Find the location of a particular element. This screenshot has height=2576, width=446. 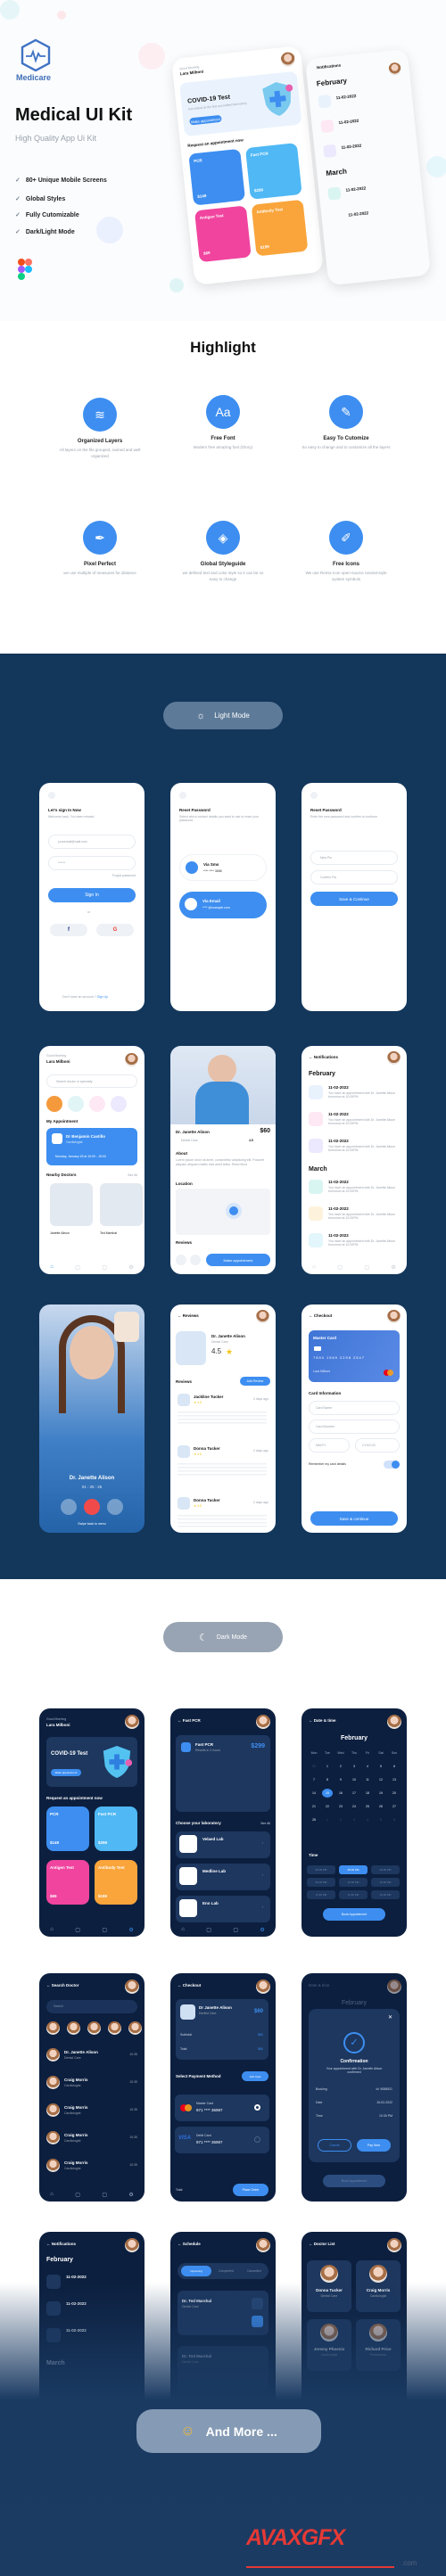

calendar-day: 26 is located at coordinates (381, 1806).